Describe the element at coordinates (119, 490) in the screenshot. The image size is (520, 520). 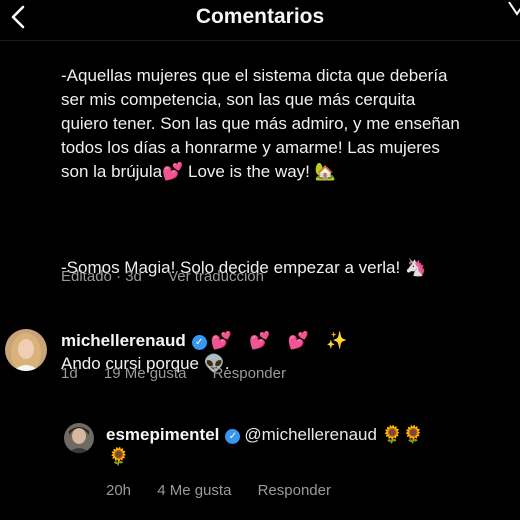
I see `comment-age: 20h` at that location.